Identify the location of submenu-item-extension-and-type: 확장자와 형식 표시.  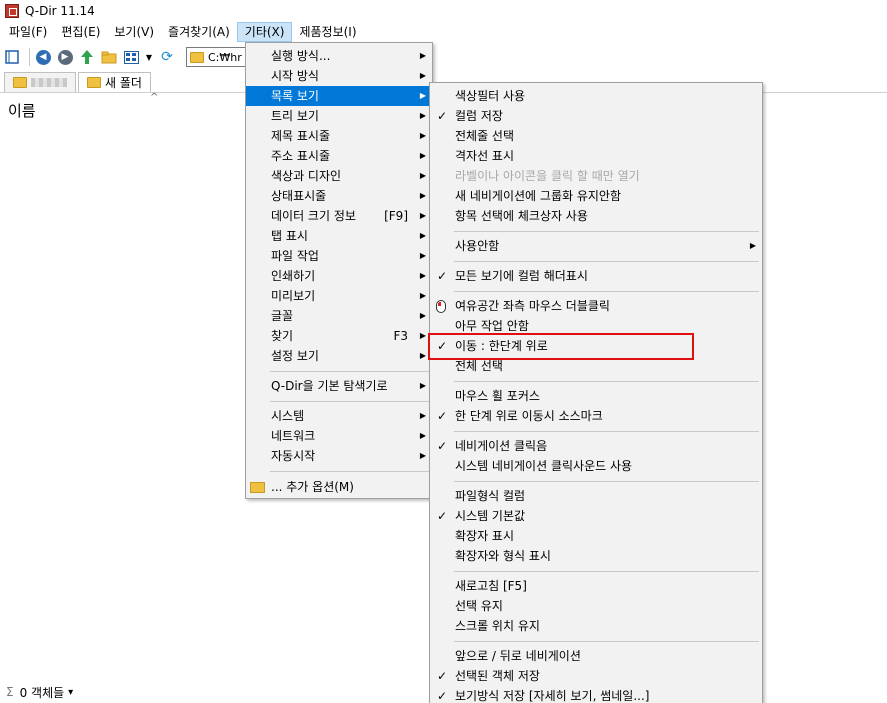
(596, 556).